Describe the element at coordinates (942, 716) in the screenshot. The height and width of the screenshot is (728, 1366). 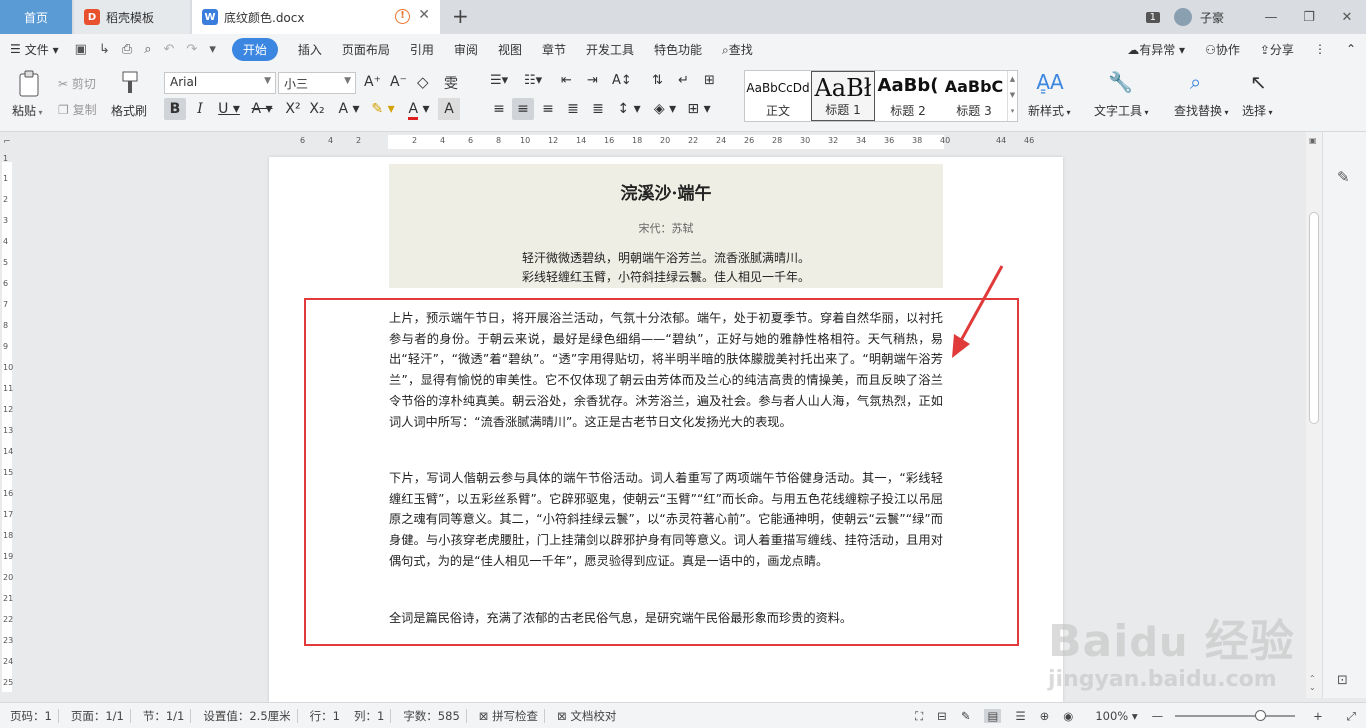
I see `read-mode-icon: ⊟` at that location.